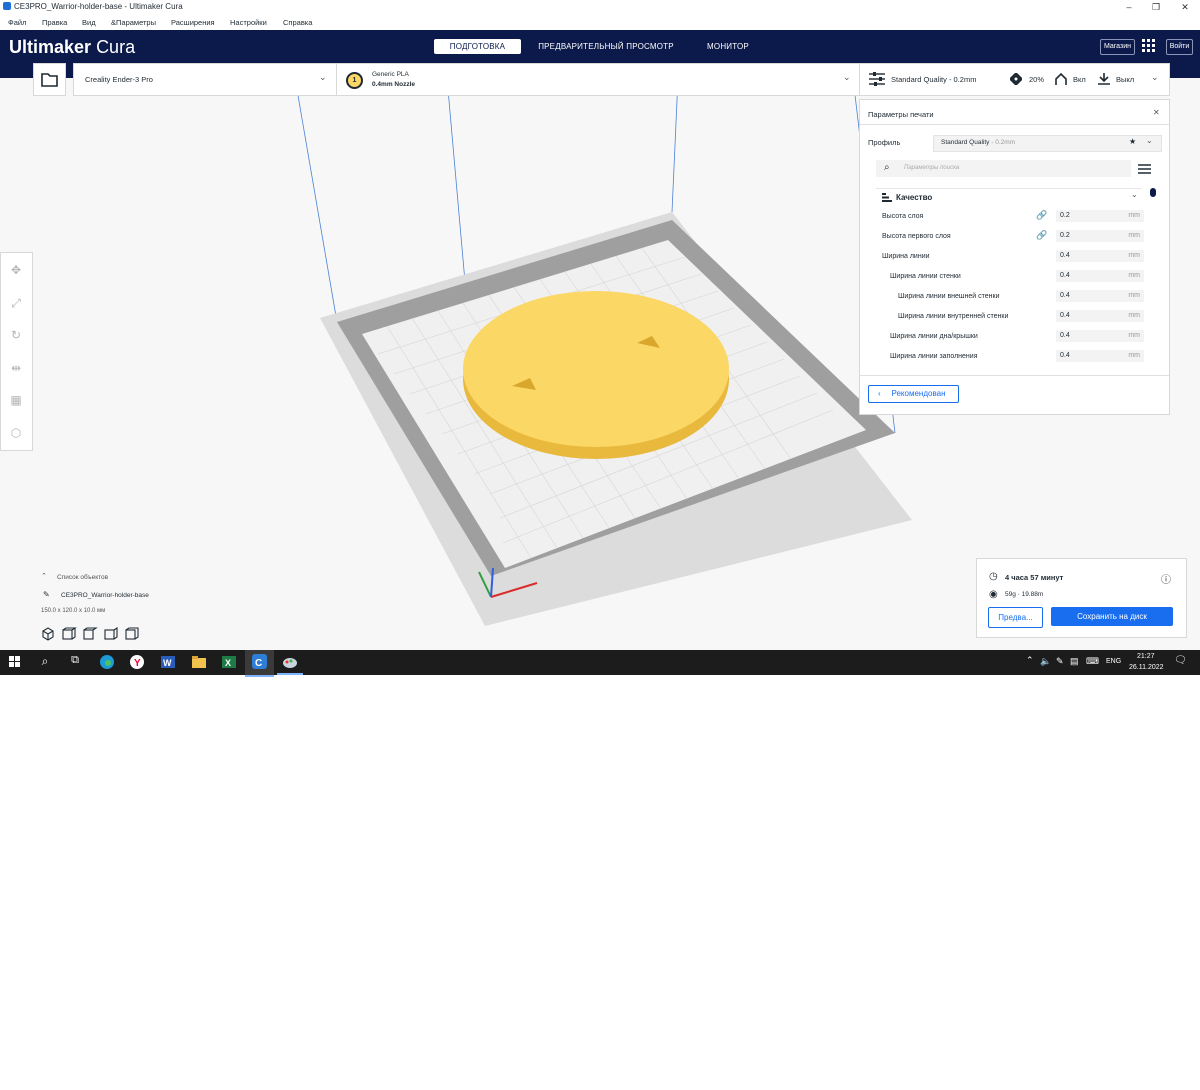 Image resolution: width=1200 pixels, height=1090 pixels. What do you see at coordinates (1149, 46) in the screenshot?
I see `apps-grid-icon` at bounding box center [1149, 46].